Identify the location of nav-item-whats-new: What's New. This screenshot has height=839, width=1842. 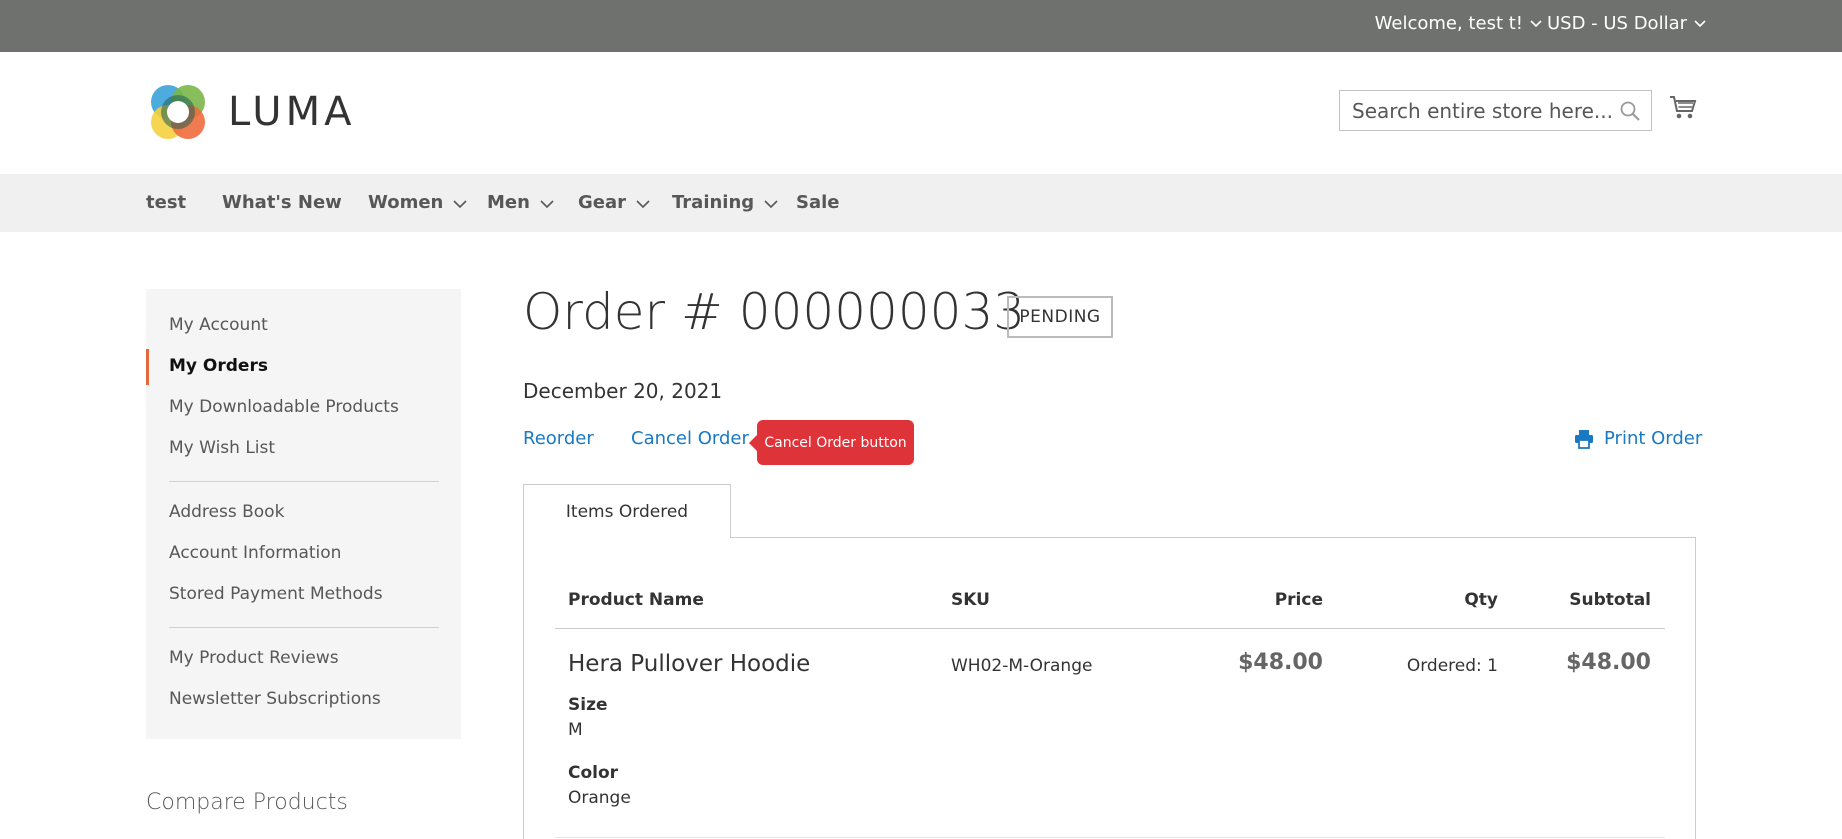
(282, 202).